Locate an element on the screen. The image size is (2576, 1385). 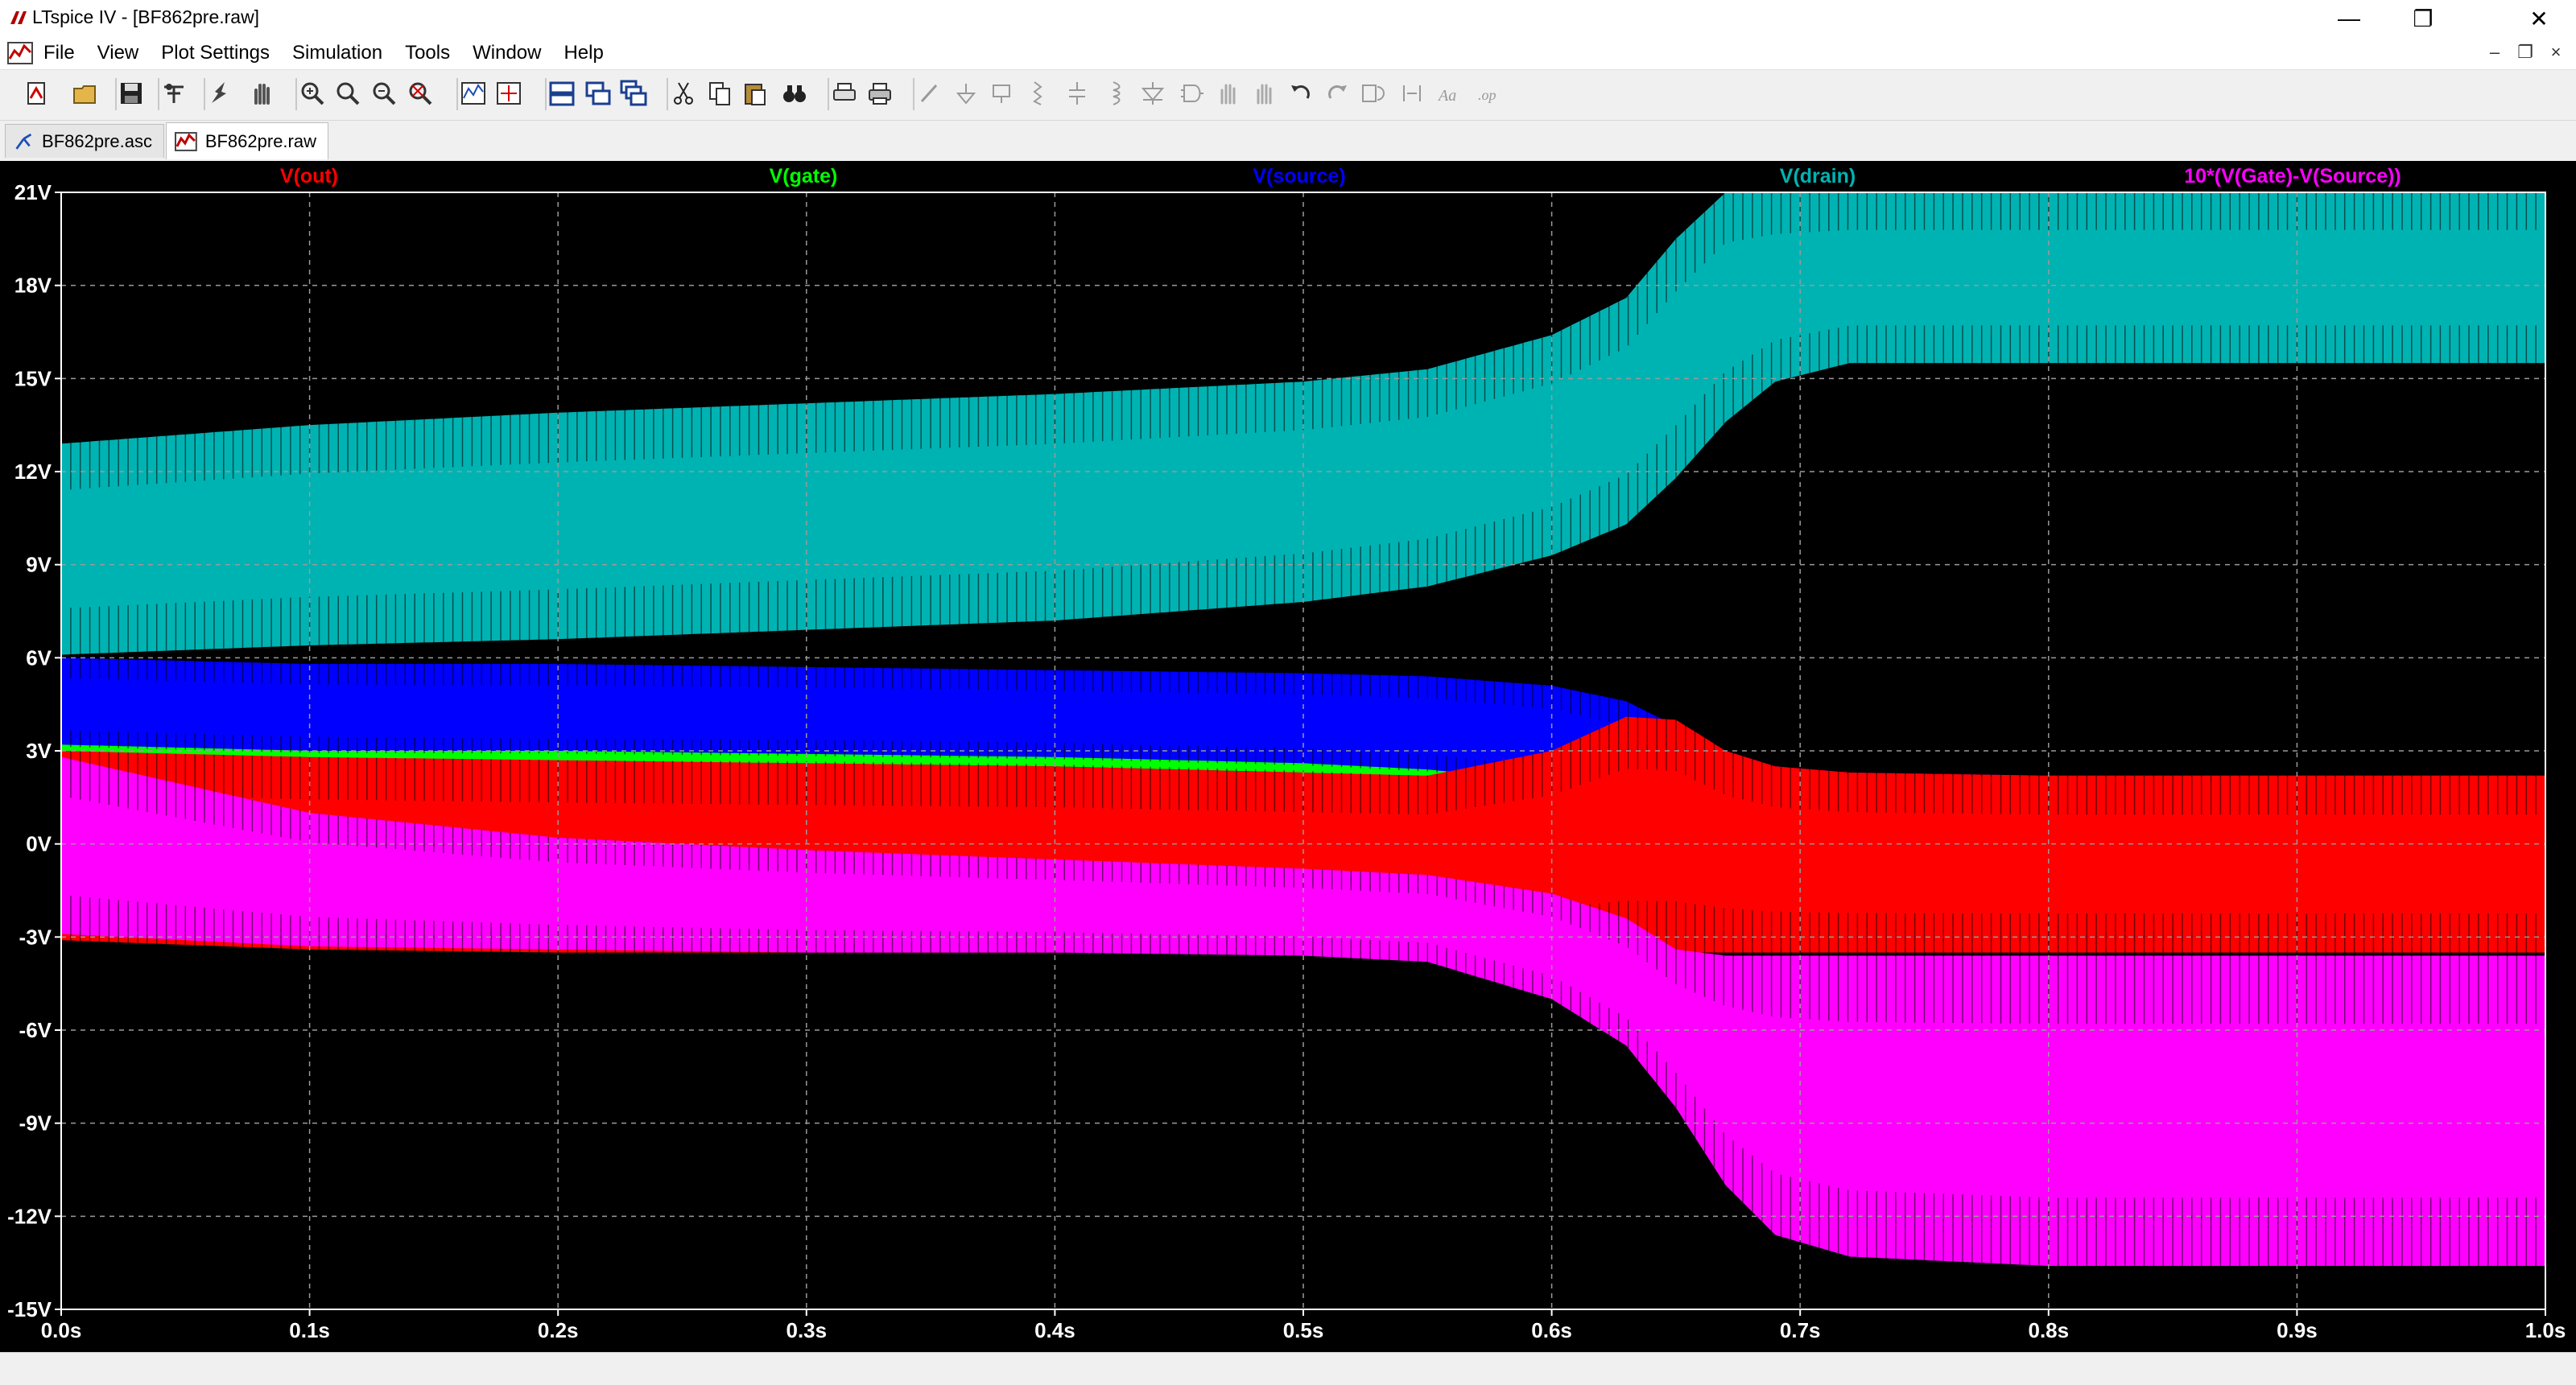
find-button is located at coordinates (794, 93).